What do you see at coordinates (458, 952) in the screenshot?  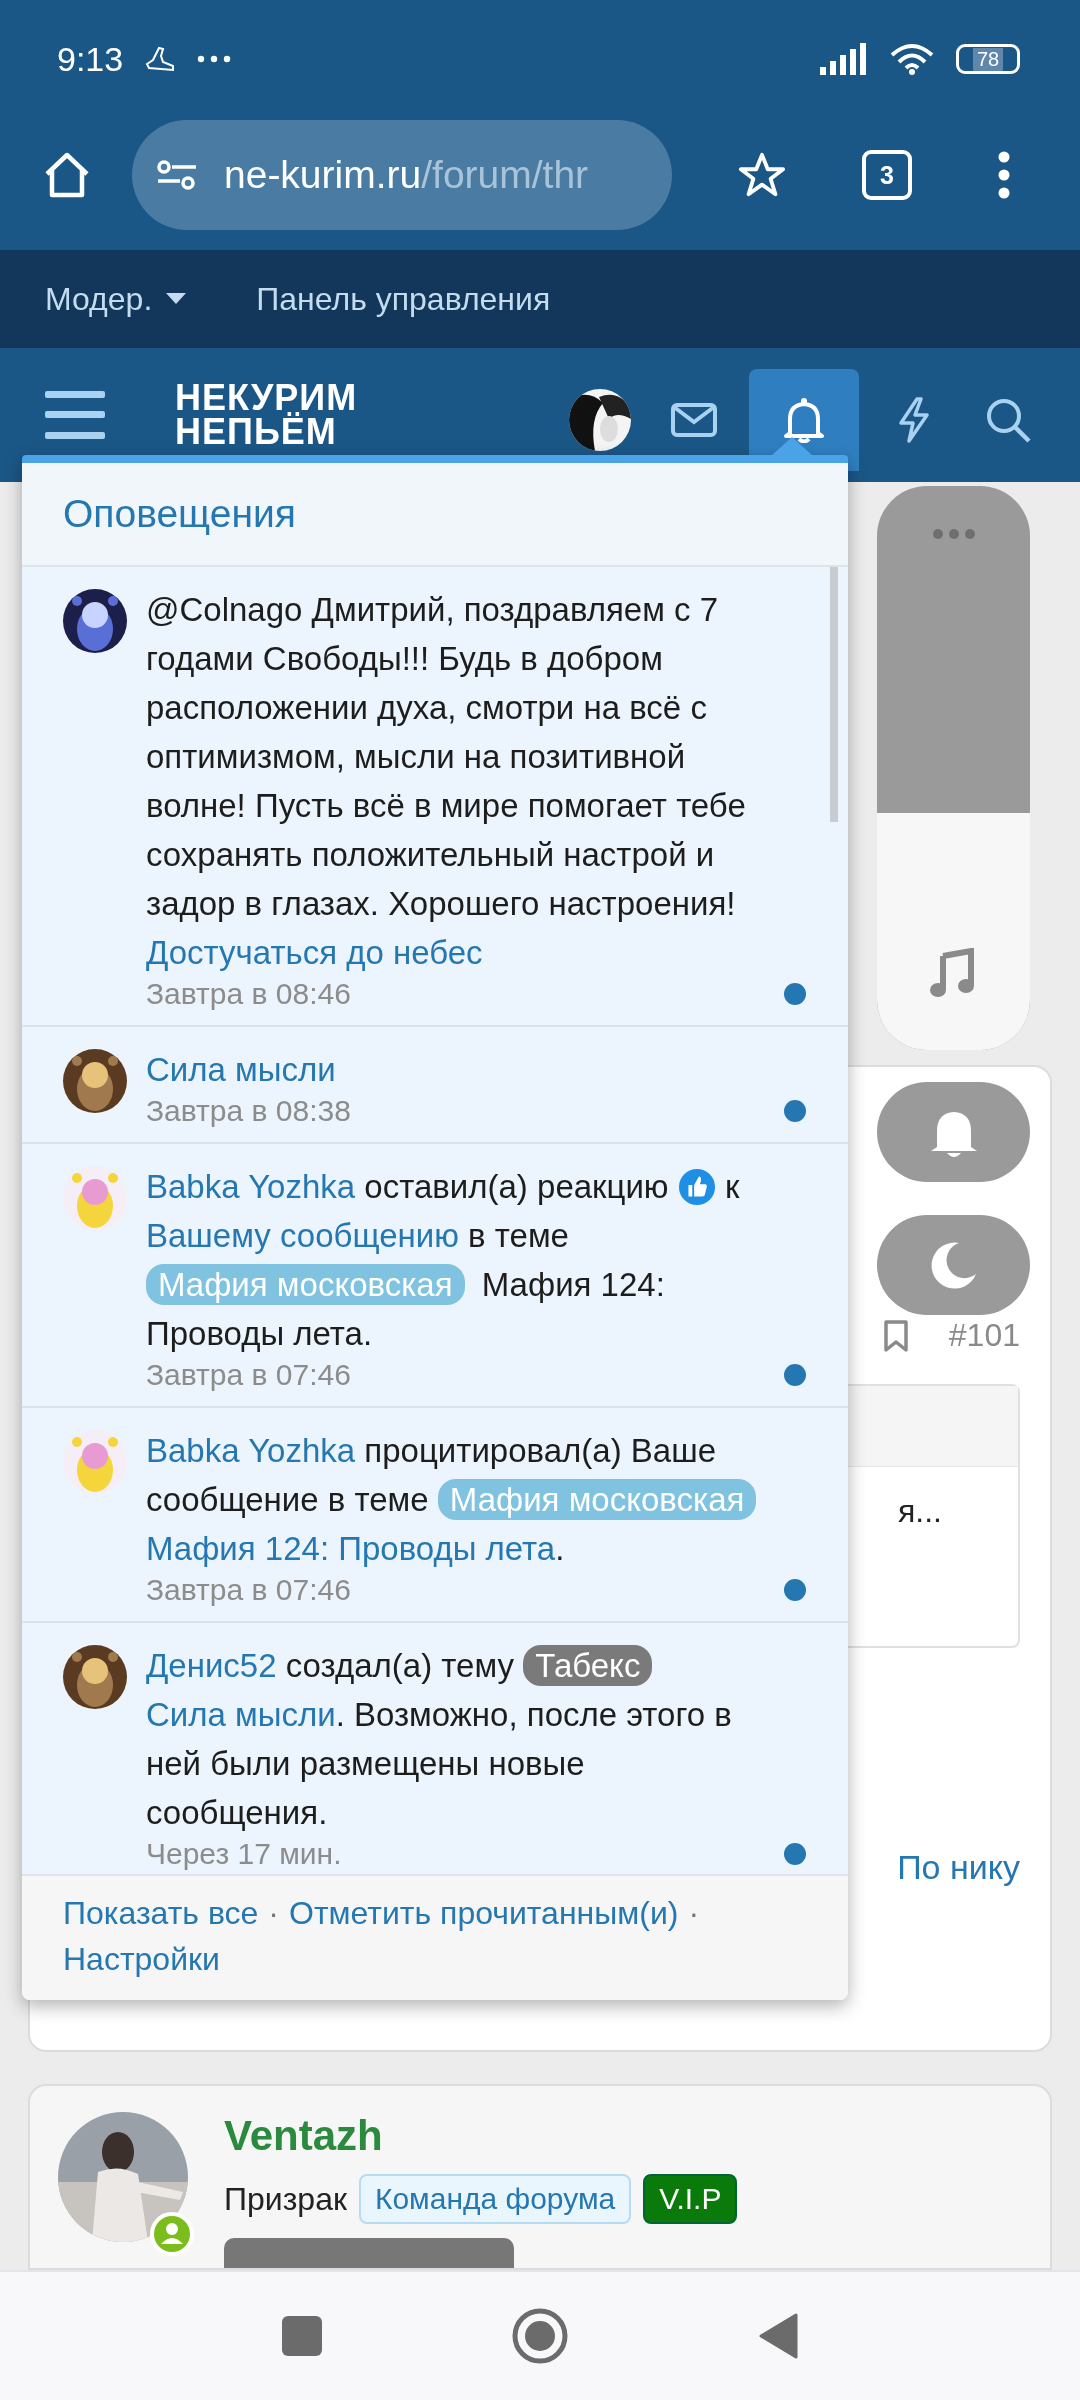 I see `thread-link: Достучаться до небес` at bounding box center [458, 952].